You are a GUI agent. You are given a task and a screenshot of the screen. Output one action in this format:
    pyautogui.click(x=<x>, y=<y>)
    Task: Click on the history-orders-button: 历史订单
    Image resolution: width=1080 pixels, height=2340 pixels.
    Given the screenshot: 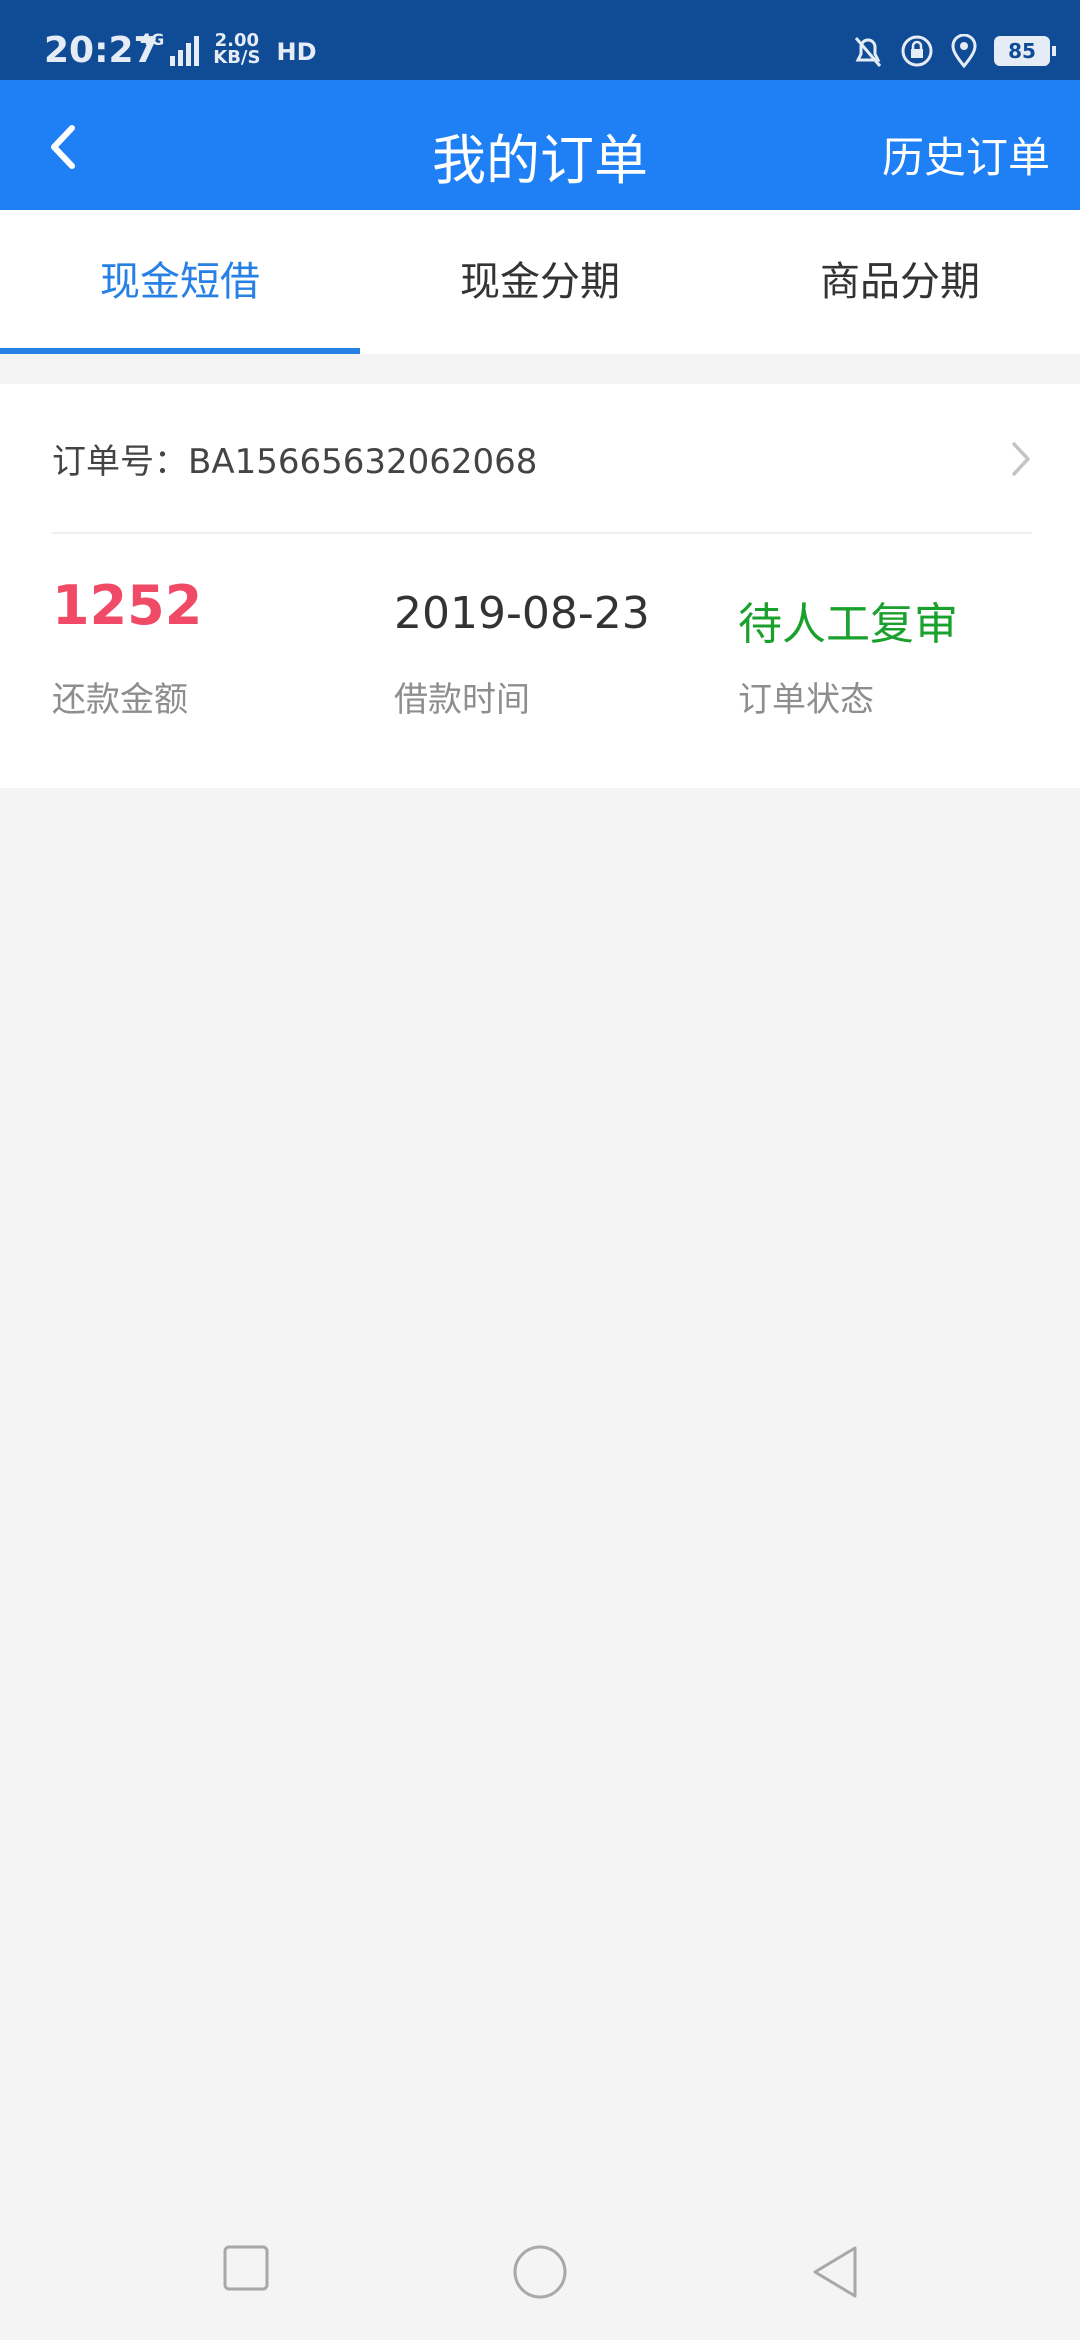 What is the action you would take?
    pyautogui.click(x=966, y=154)
    